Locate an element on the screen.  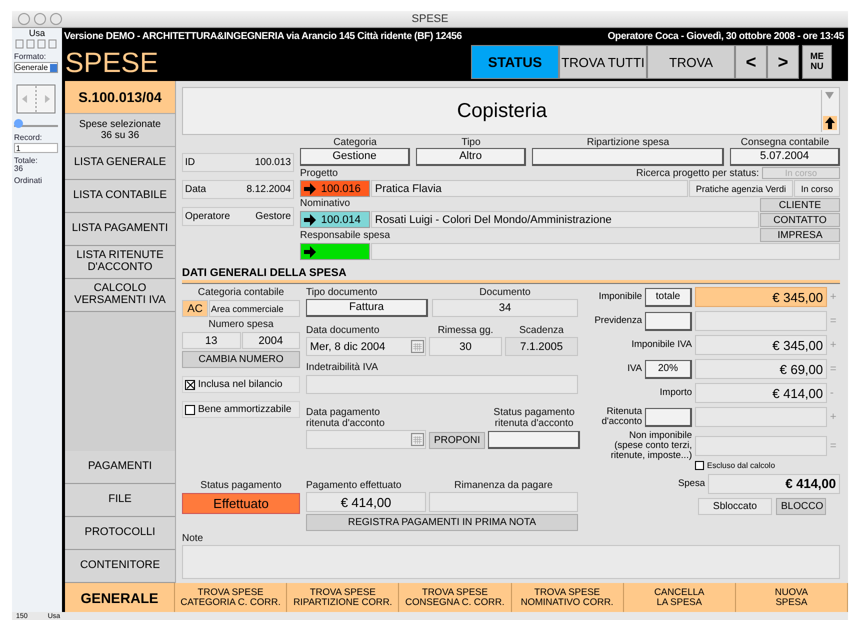
field-label: Data documento is located at coordinates (343, 330).